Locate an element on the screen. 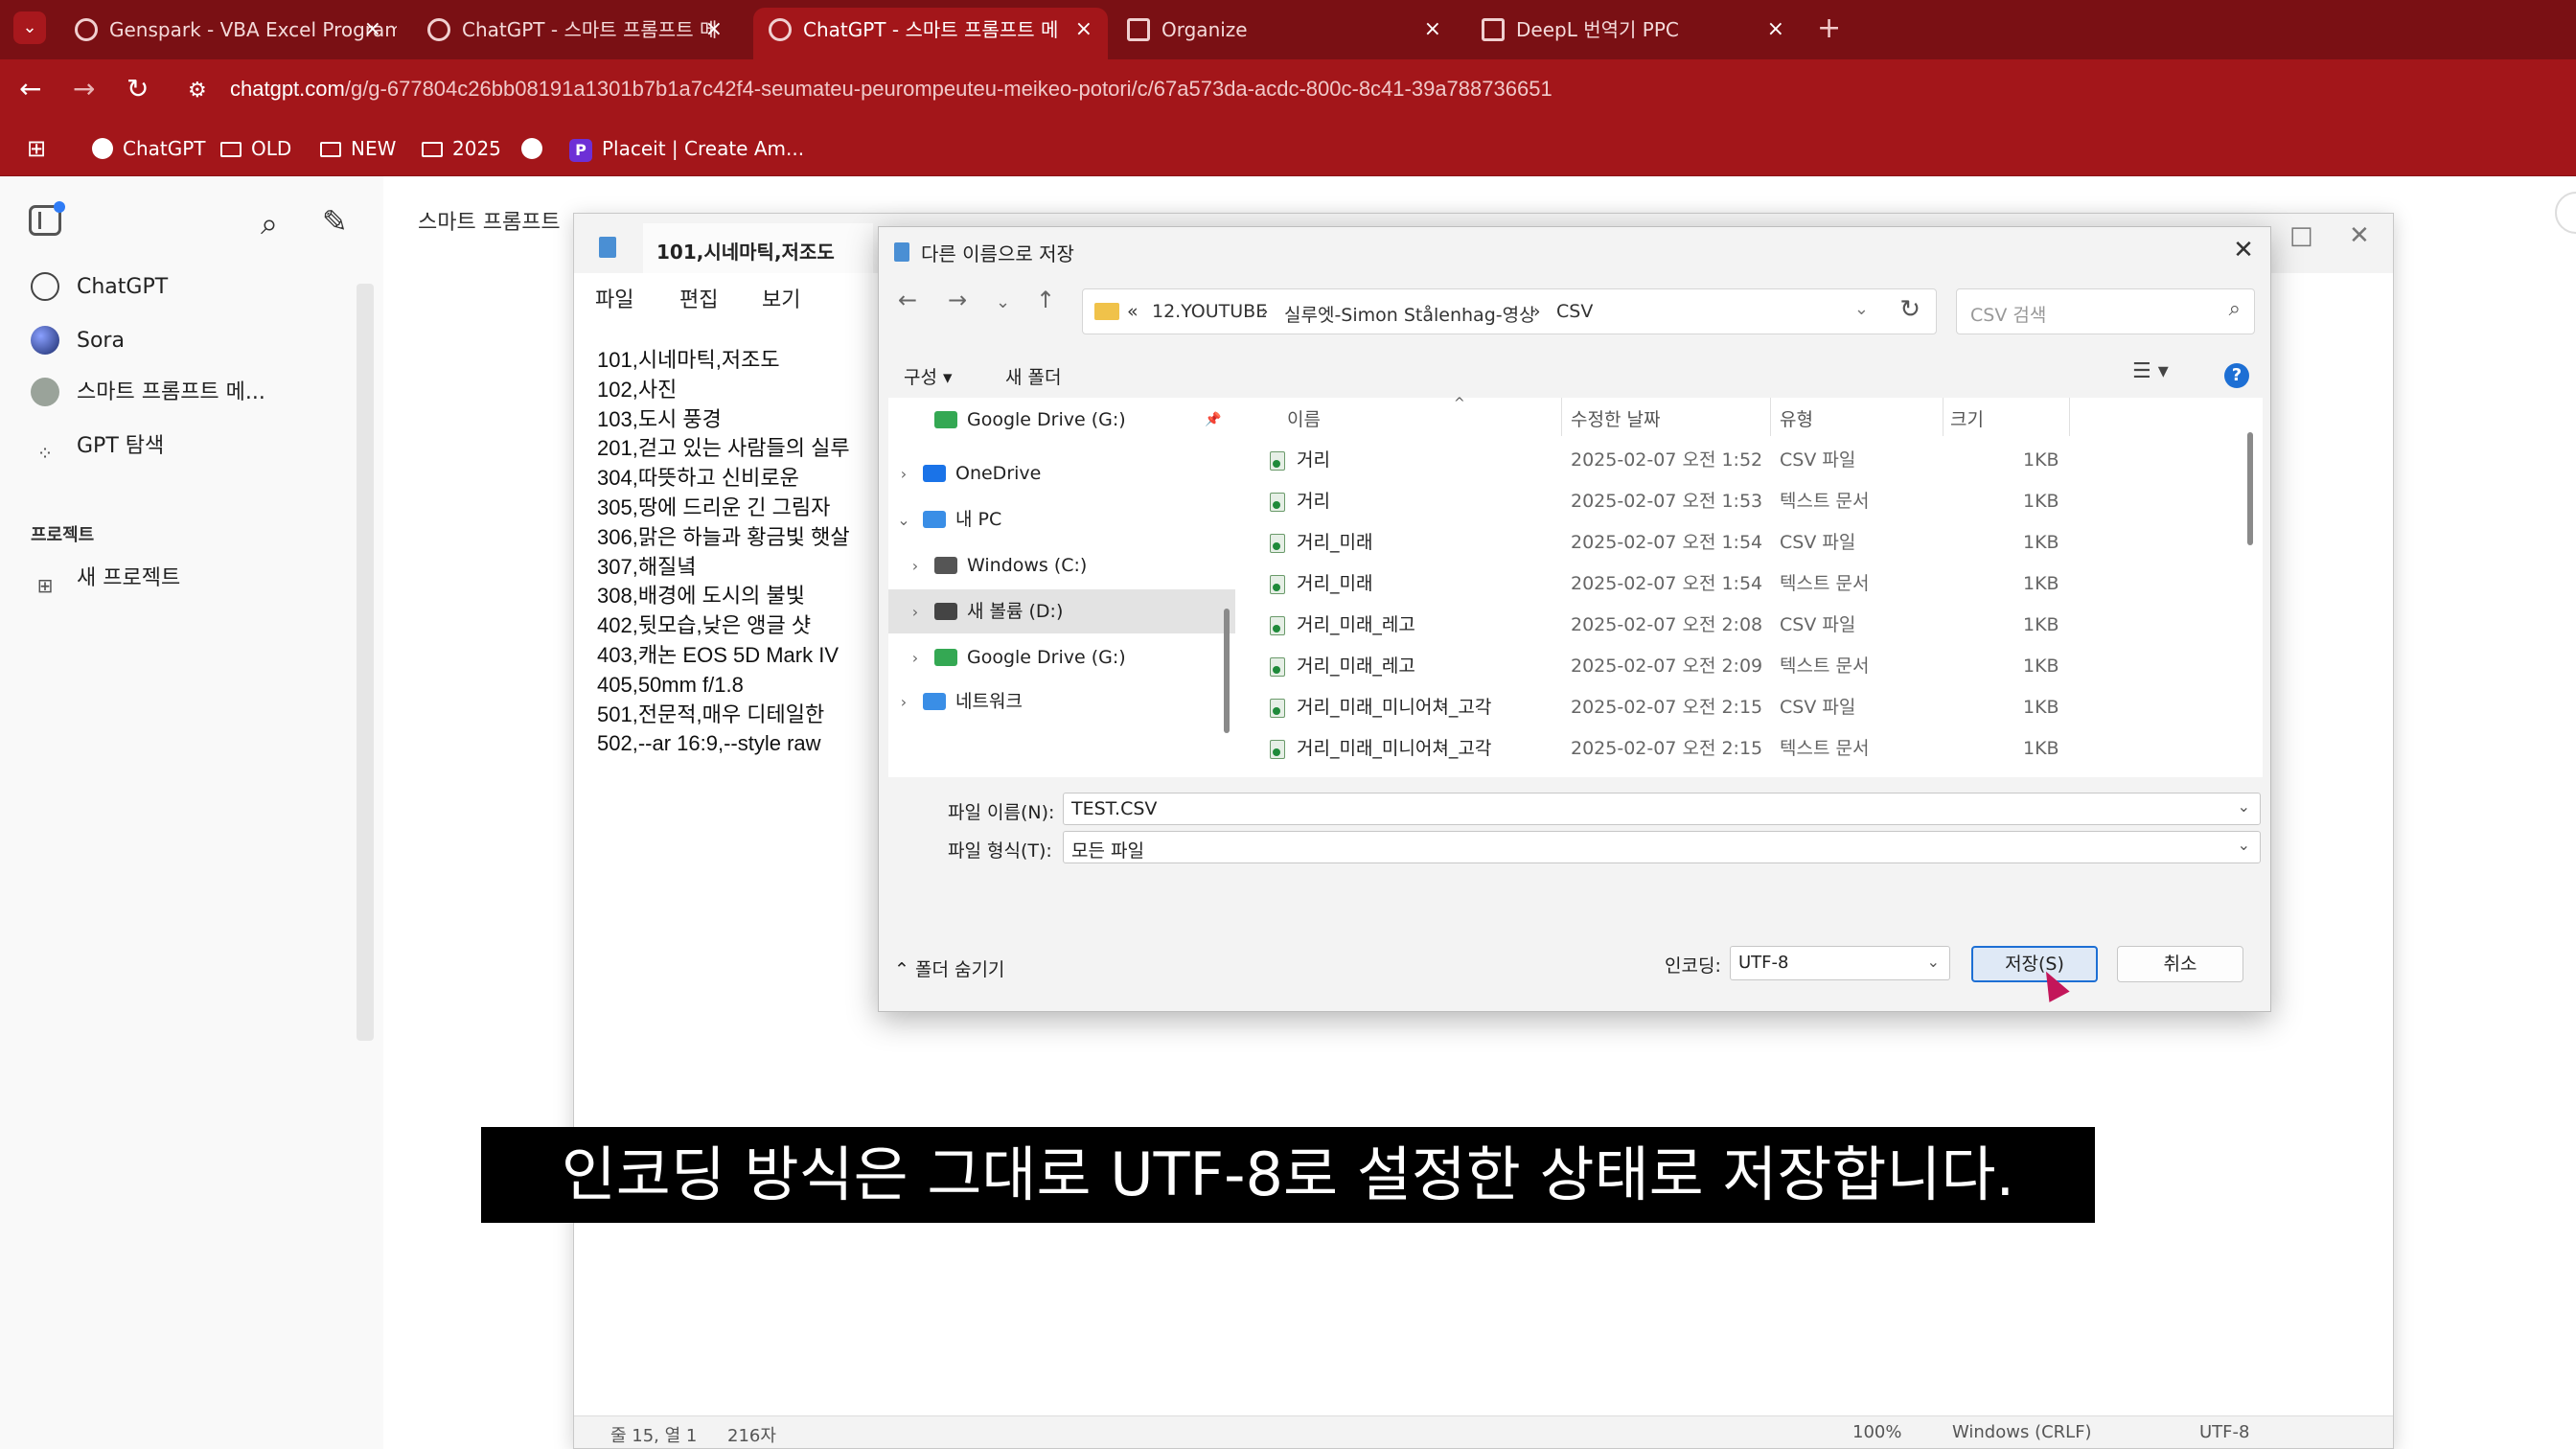 The width and height of the screenshot is (2576, 1449). tree-item: › Windows (C:) is located at coordinates (1061, 565).